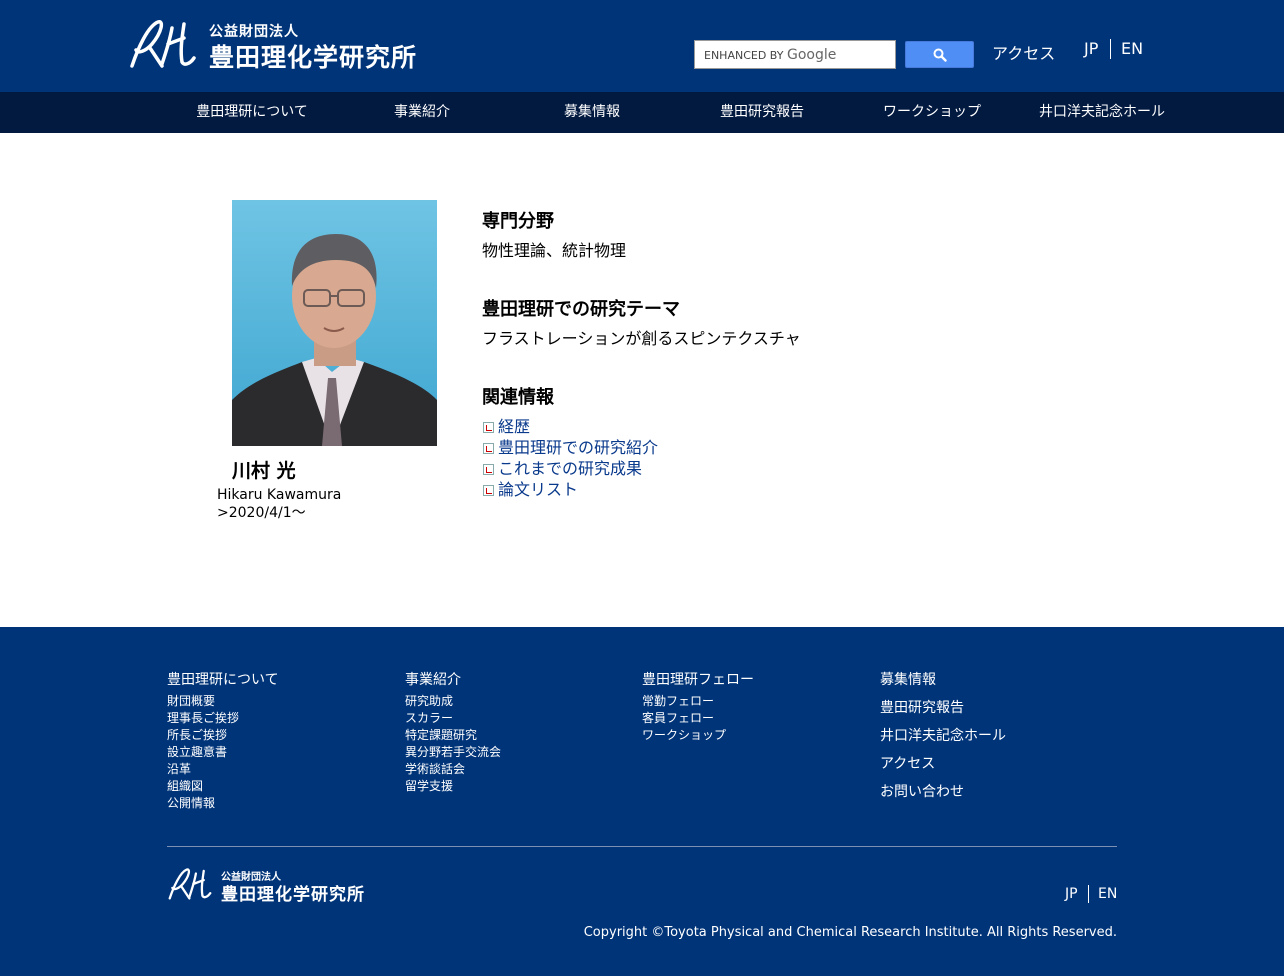  What do you see at coordinates (1110, 49) in the screenshot?
I see `lang-divider` at bounding box center [1110, 49].